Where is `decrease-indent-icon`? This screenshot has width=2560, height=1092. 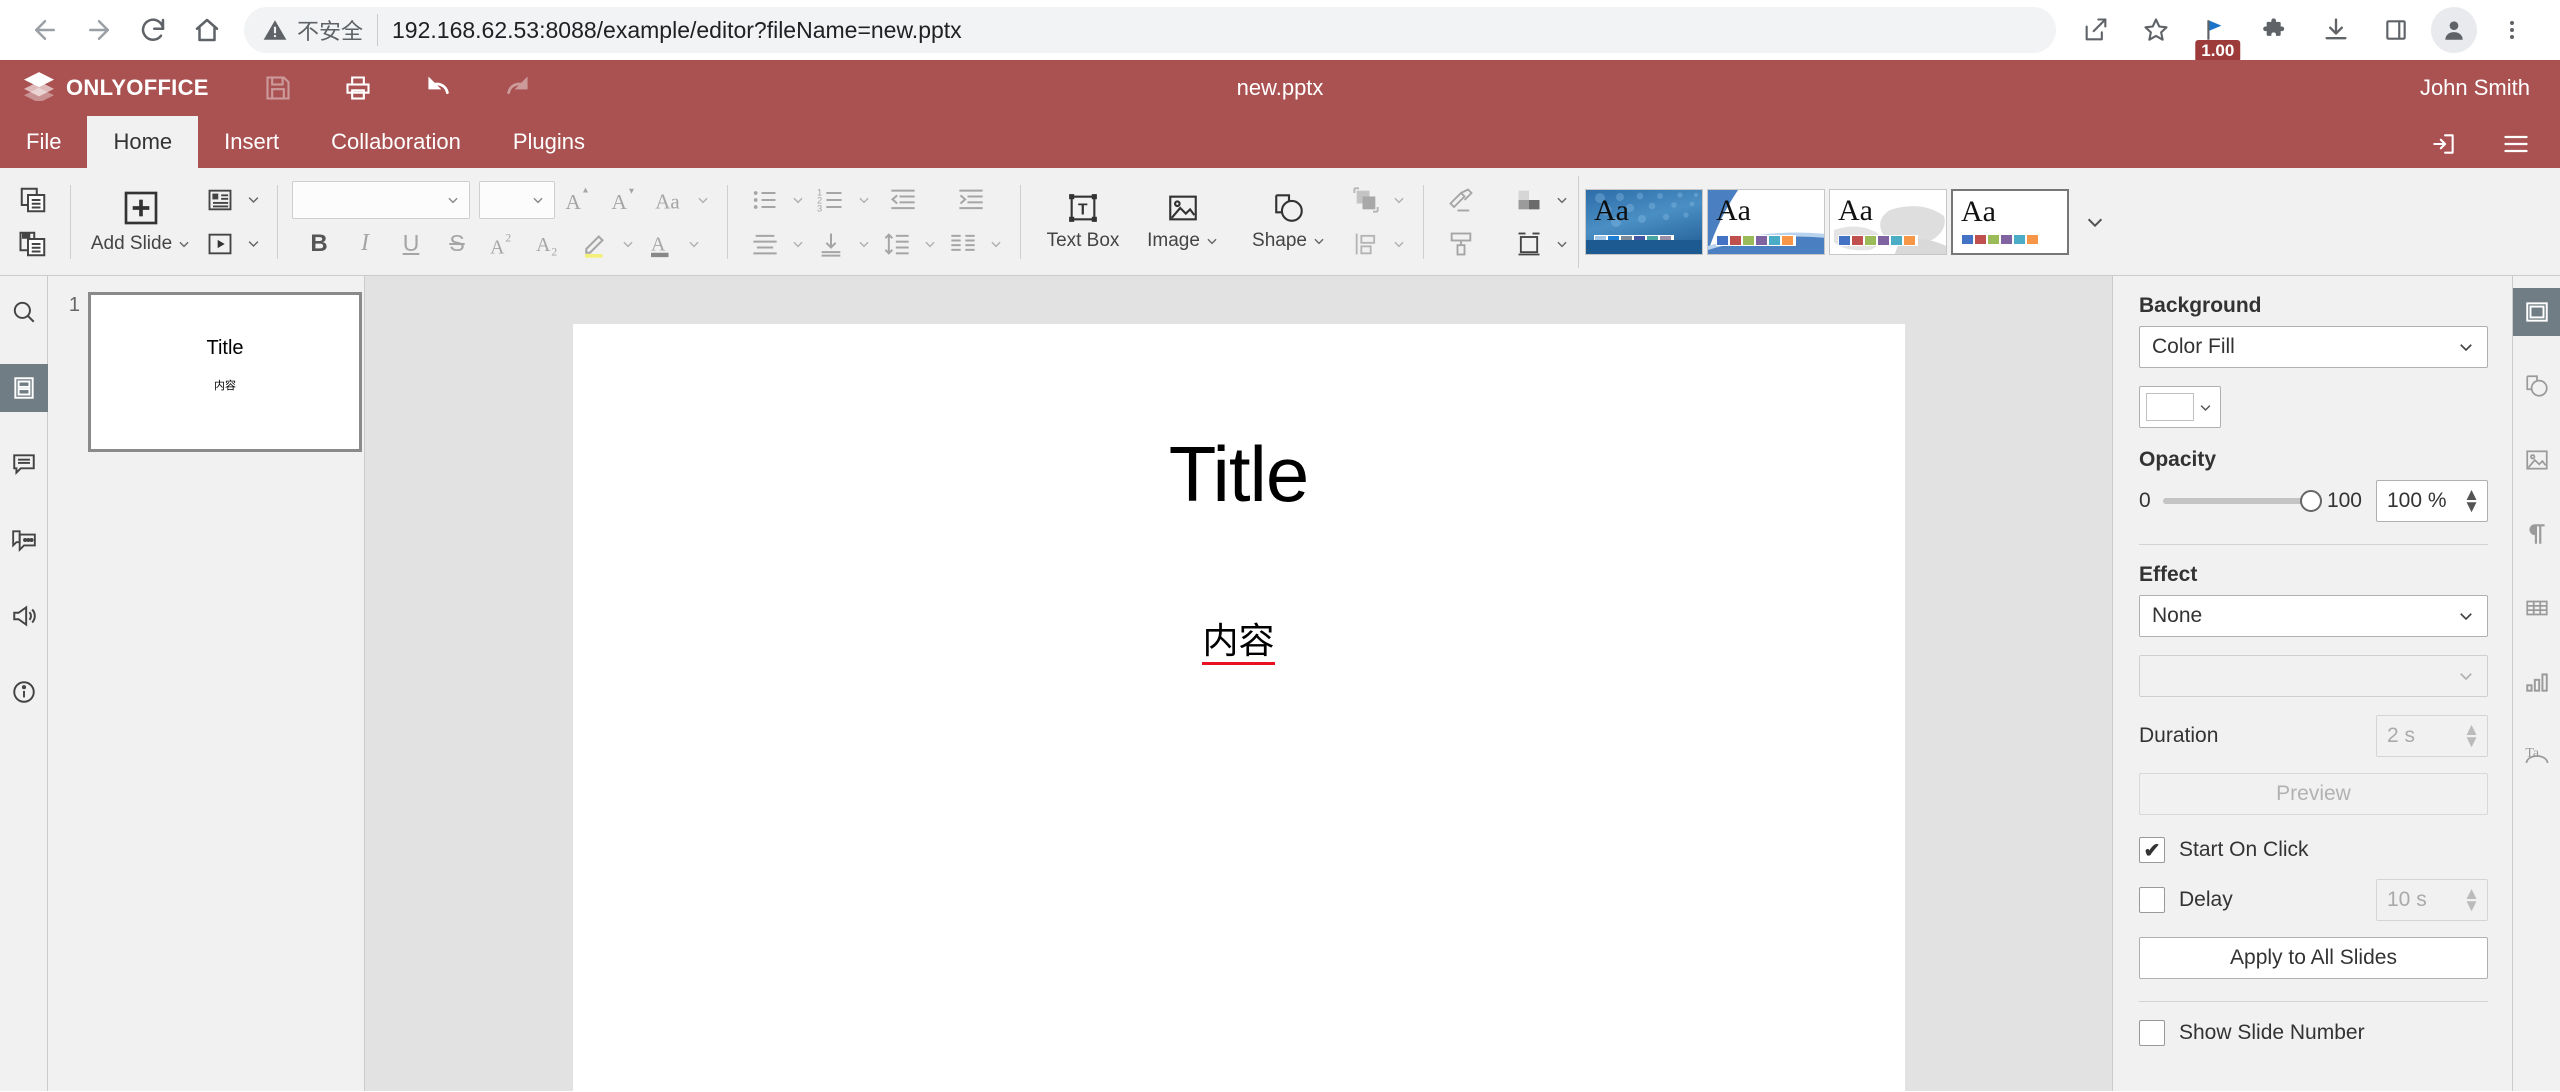 decrease-indent-icon is located at coordinates (903, 200).